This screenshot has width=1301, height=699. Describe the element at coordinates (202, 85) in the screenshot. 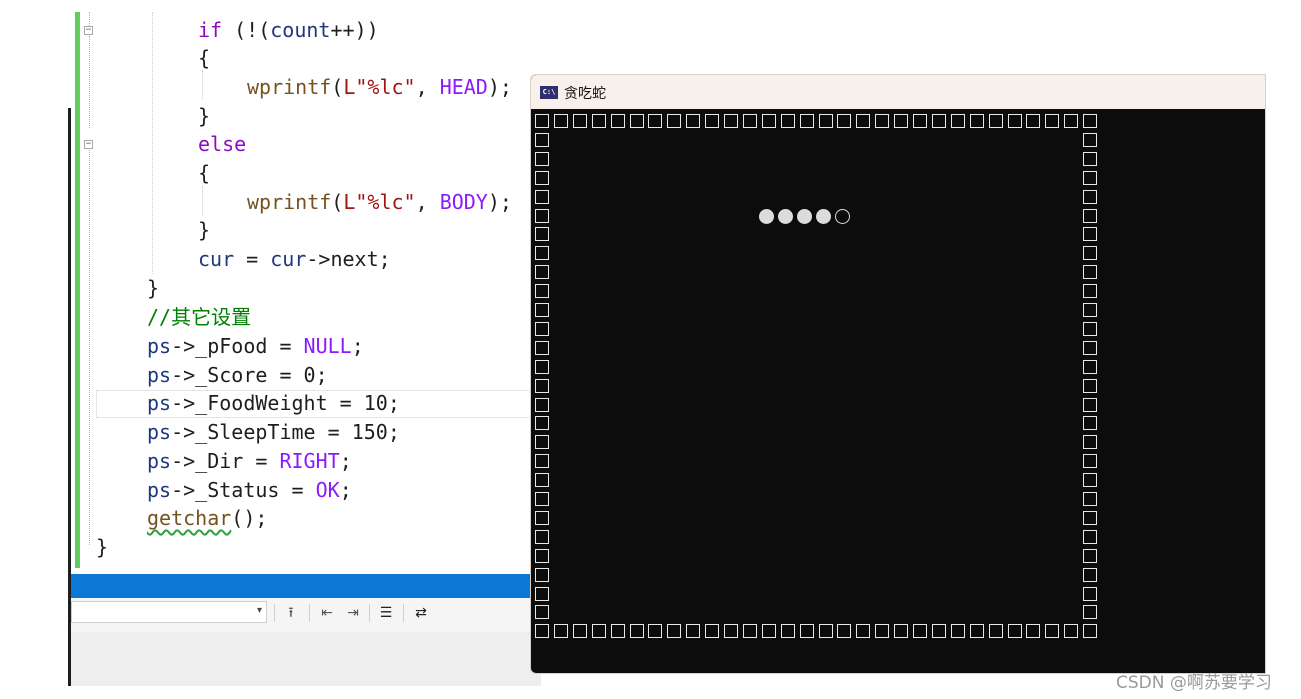

I see `indent-guide` at that location.